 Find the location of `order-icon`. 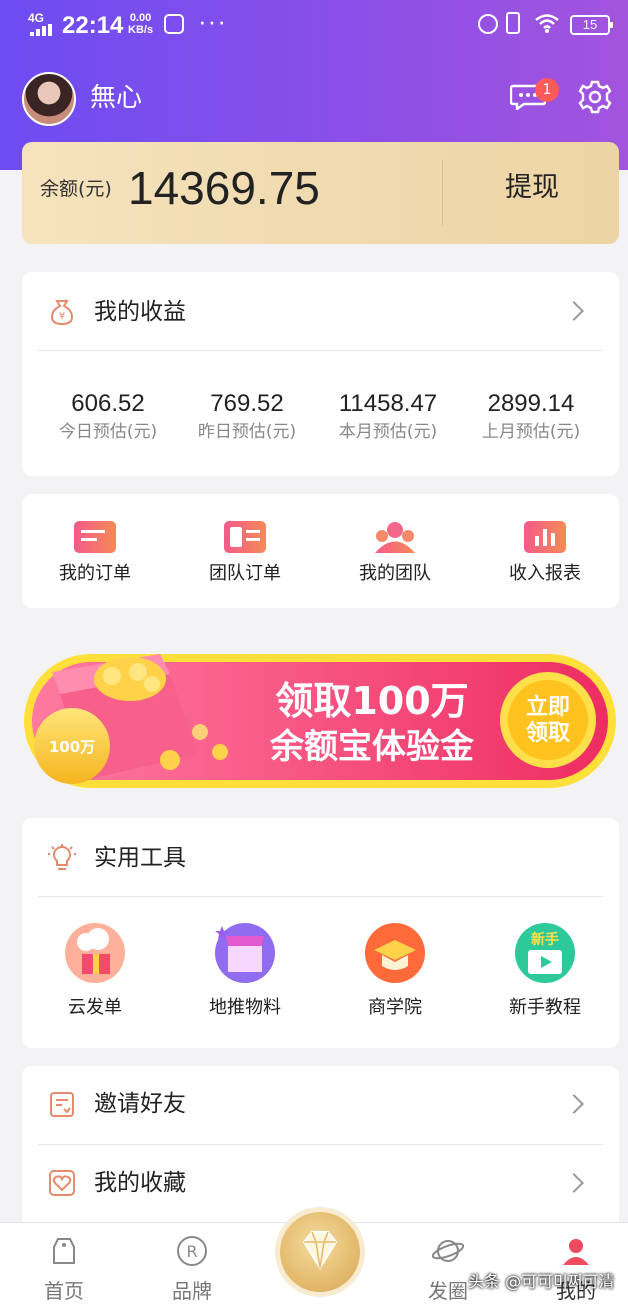

order-icon is located at coordinates (95, 537).